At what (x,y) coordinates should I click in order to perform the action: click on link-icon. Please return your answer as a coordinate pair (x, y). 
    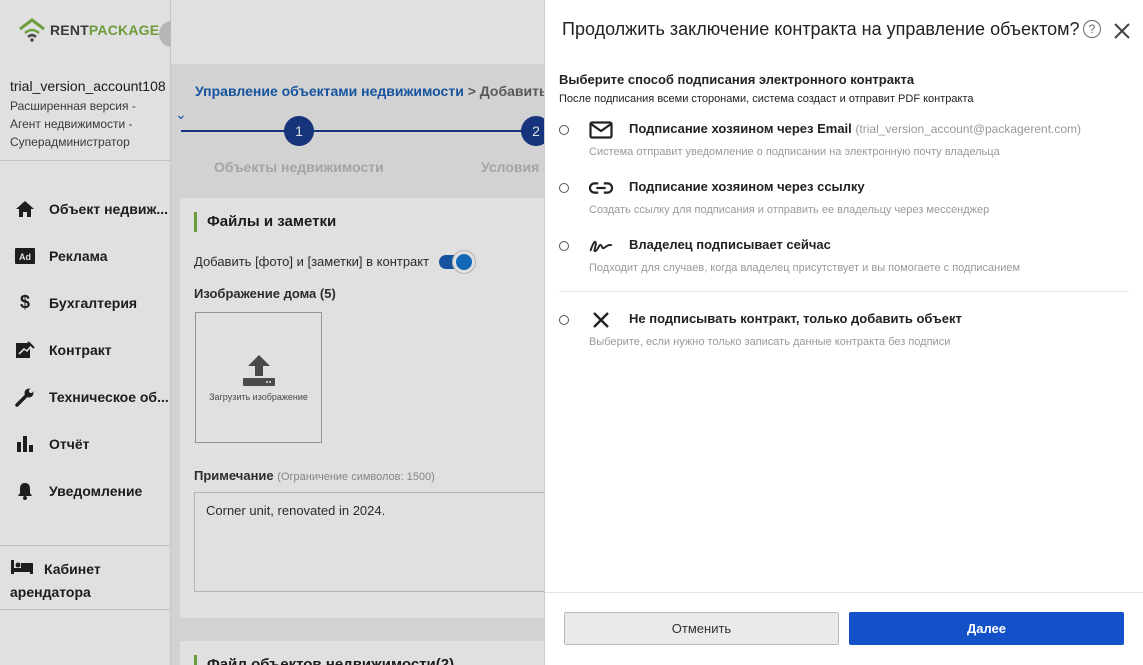
    Looking at the image, I should click on (601, 188).